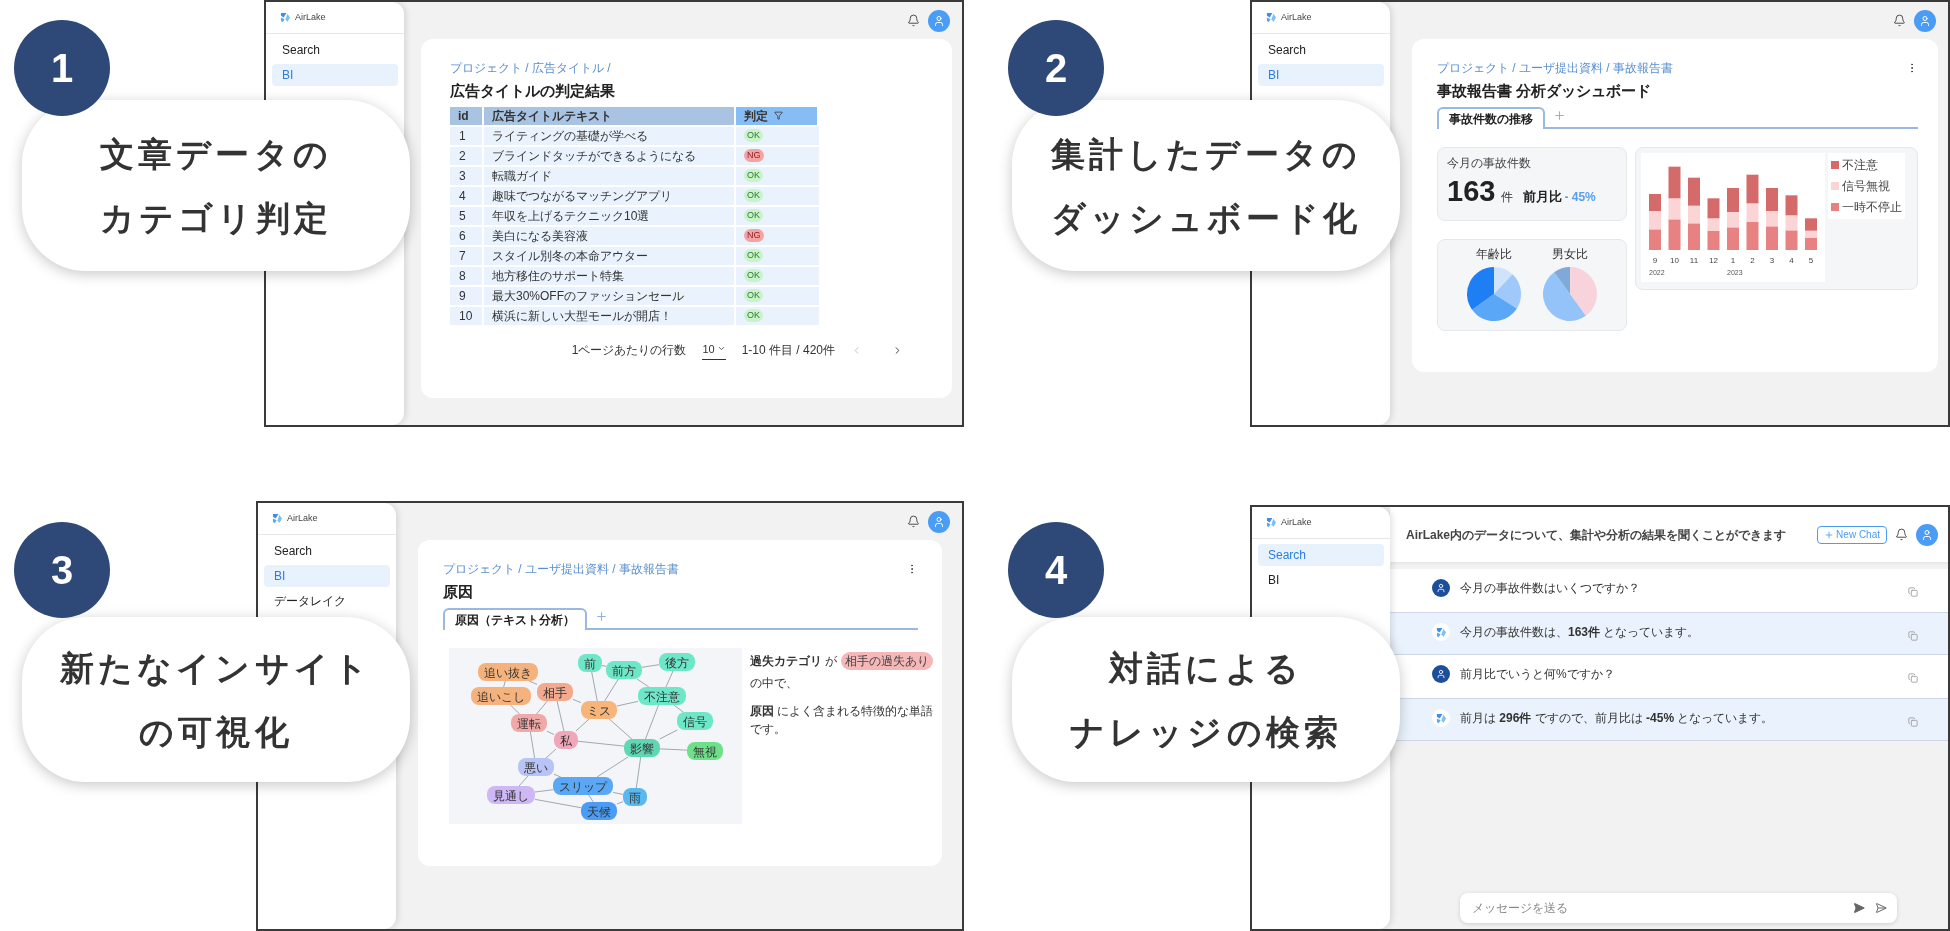  Describe the element at coordinates (1713, 260) in the screenshot. I see `axis-label: 12` at that location.